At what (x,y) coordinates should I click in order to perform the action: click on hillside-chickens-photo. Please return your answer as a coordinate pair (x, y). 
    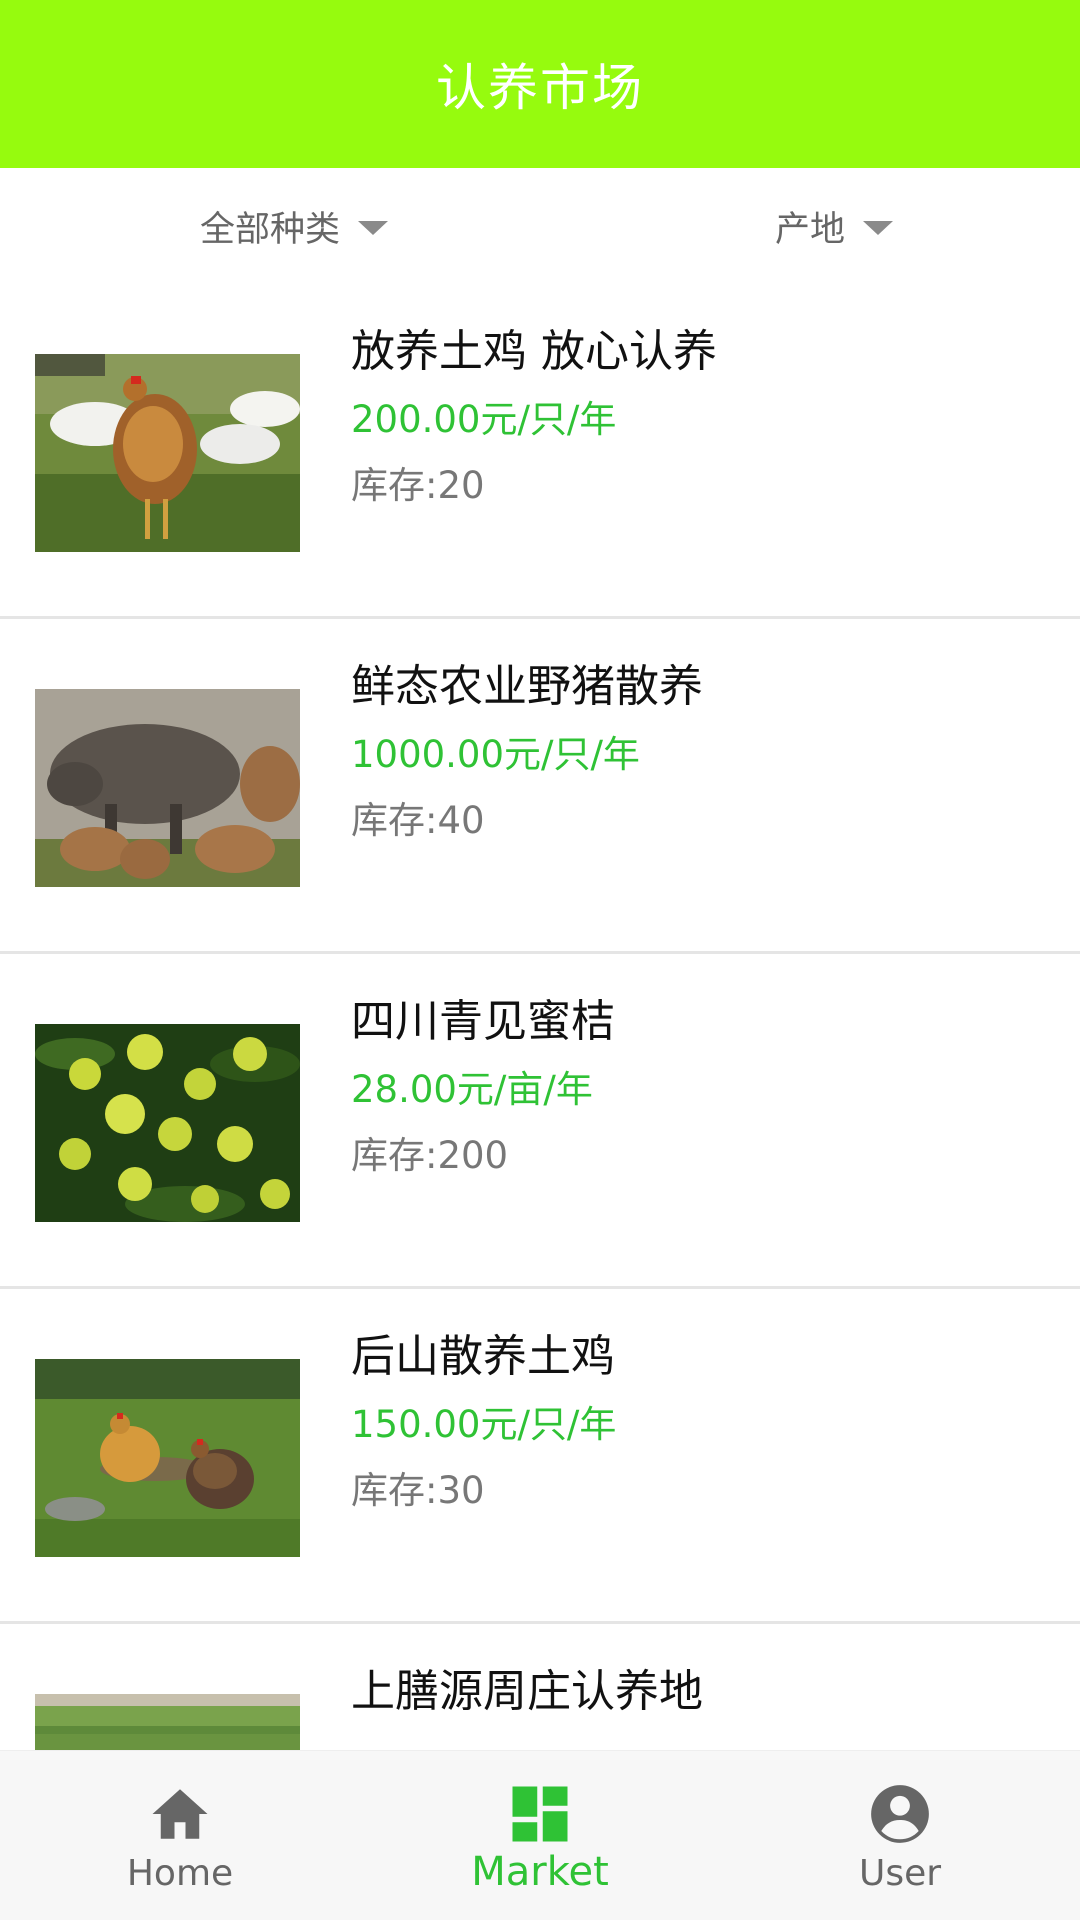
    Looking at the image, I should click on (167, 1458).